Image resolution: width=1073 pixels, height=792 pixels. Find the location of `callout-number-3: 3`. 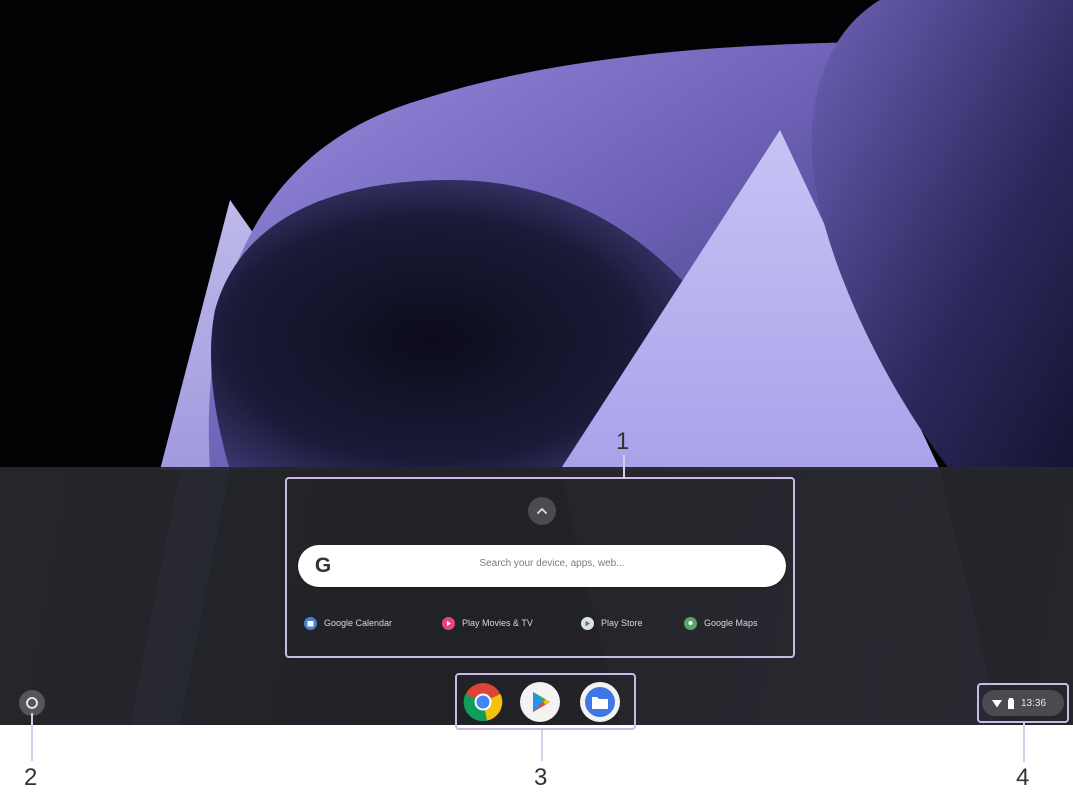

callout-number-3: 3 is located at coordinates (541, 777).